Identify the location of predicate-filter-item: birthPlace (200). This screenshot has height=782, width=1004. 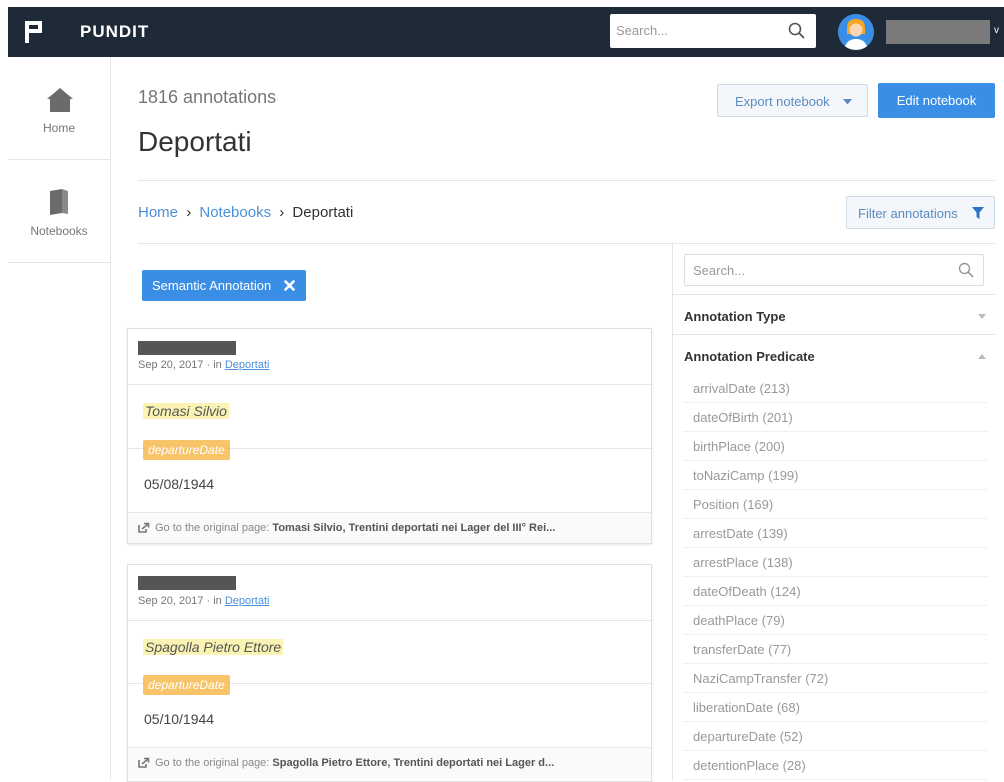
(835, 446).